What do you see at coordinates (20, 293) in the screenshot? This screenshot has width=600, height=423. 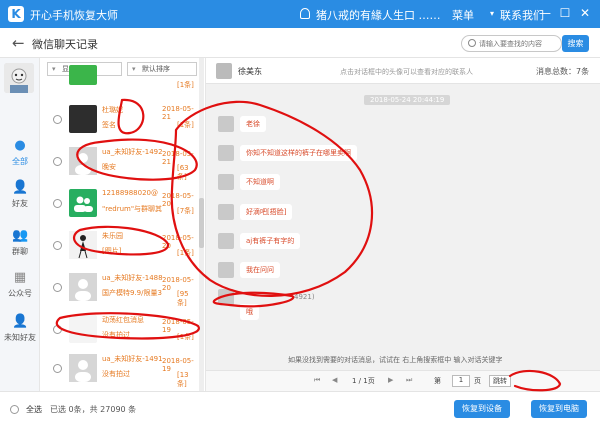 I see `rail-item-label: 公众号` at bounding box center [20, 293].